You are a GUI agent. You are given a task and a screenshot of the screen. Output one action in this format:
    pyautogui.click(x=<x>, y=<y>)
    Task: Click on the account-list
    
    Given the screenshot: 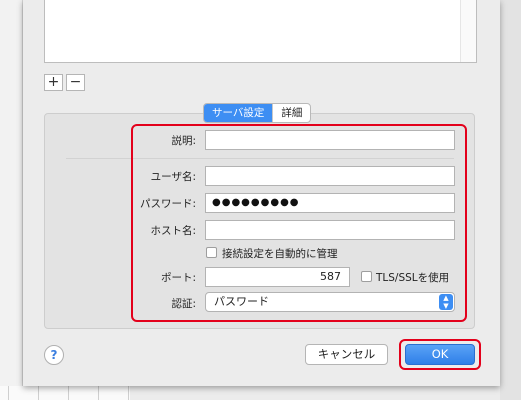 What is the action you would take?
    pyautogui.click(x=260, y=31)
    